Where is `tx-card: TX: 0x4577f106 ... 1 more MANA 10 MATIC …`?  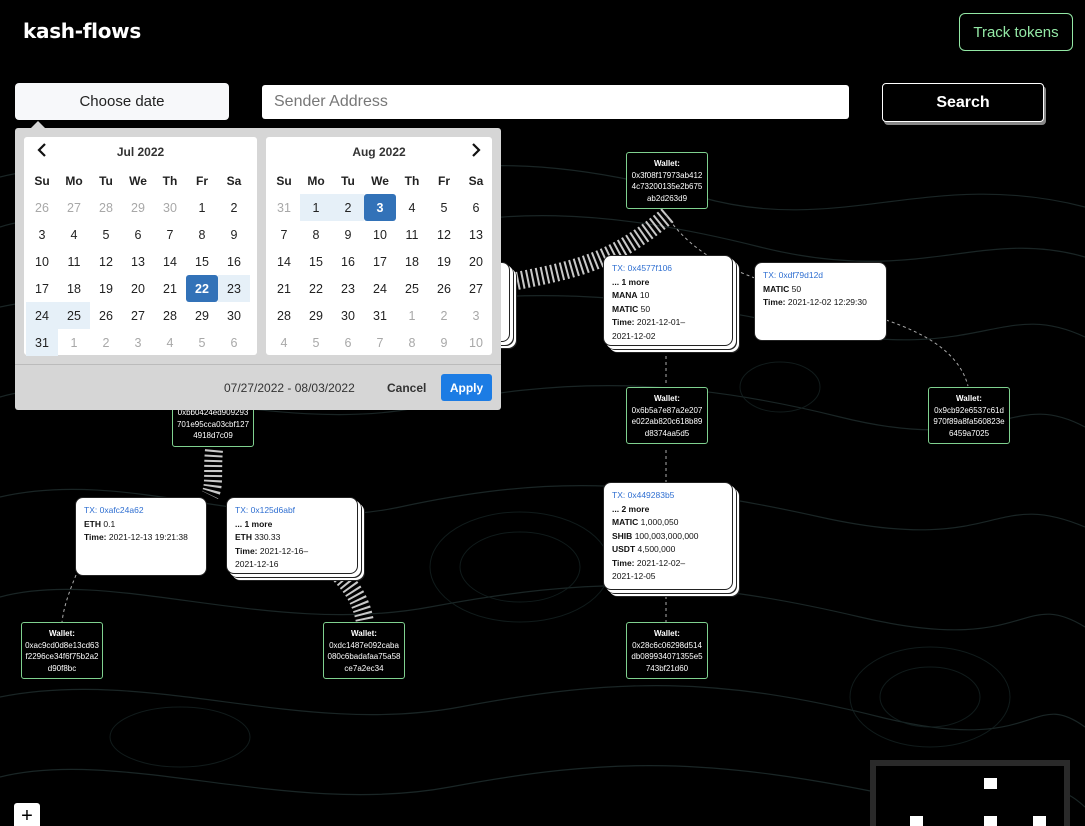 tx-card: TX: 0x4577f106 ... 1 more MANA 10 MATIC … is located at coordinates (668, 300).